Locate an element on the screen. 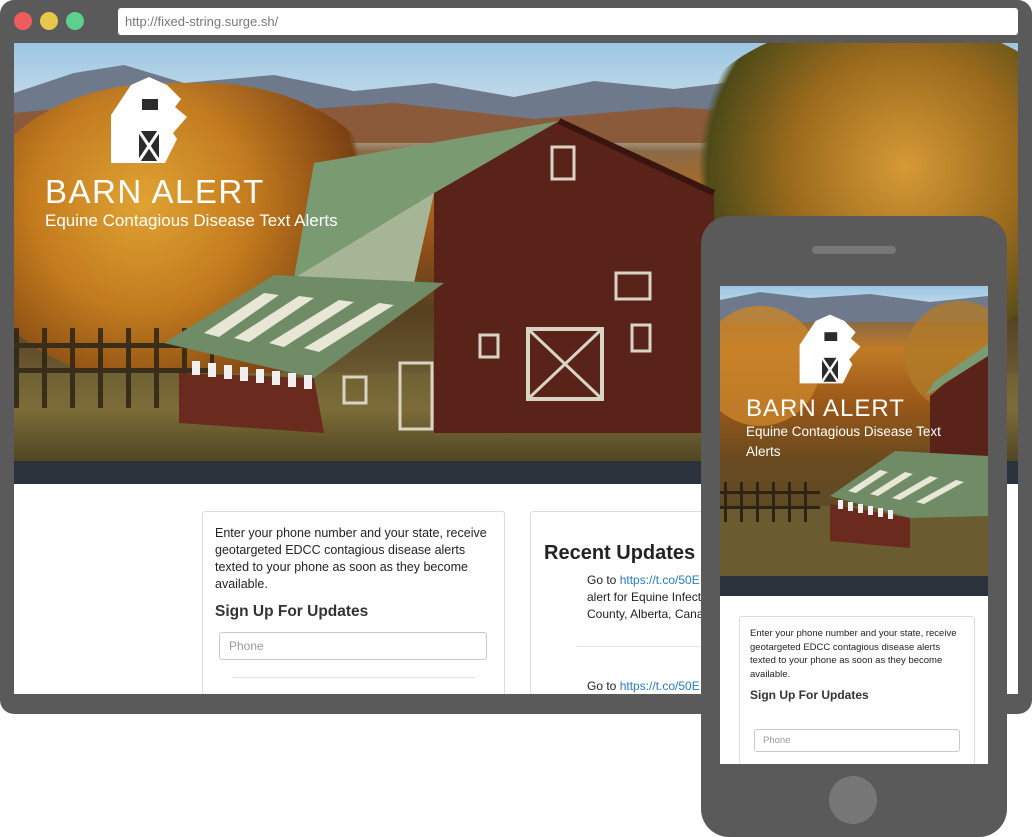 The image size is (1032, 837). update-text: alert for Equine Infecti is located at coordinates (645, 597).